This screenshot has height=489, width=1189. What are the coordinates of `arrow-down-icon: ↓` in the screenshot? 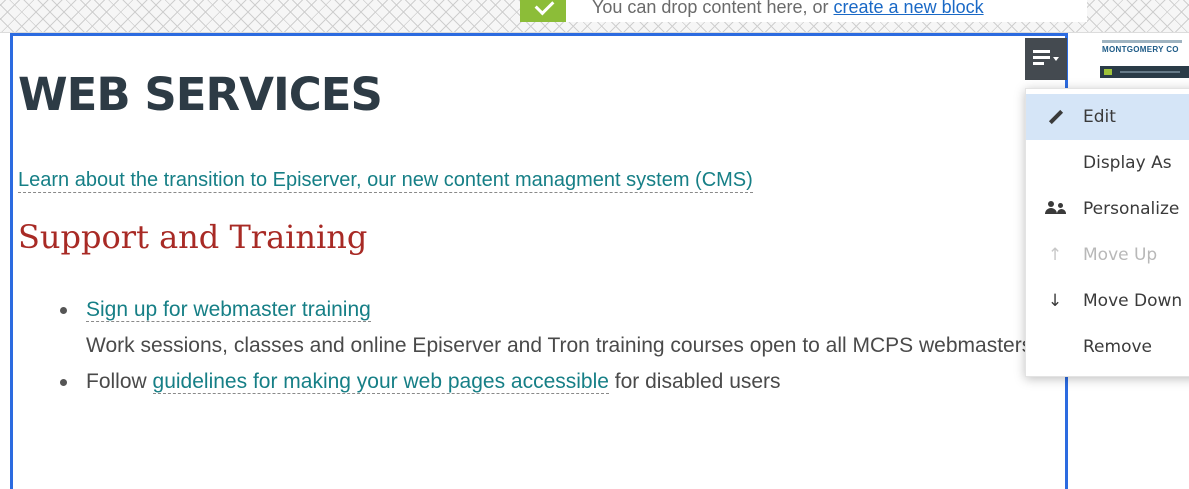 It's located at (1055, 301).